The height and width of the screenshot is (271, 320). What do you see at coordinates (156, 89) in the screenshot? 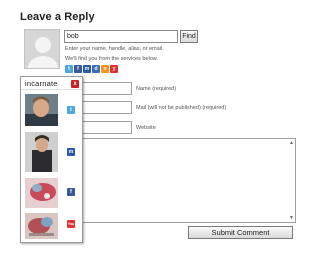
I see `name-label: Name (required)` at bounding box center [156, 89].